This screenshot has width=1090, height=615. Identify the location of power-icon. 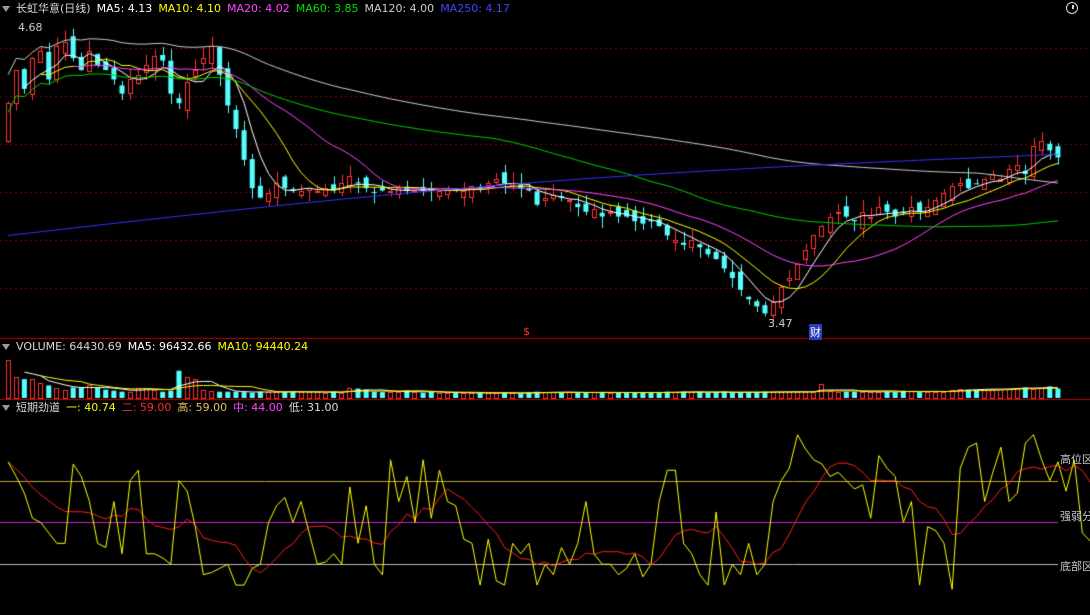
(1072, 8).